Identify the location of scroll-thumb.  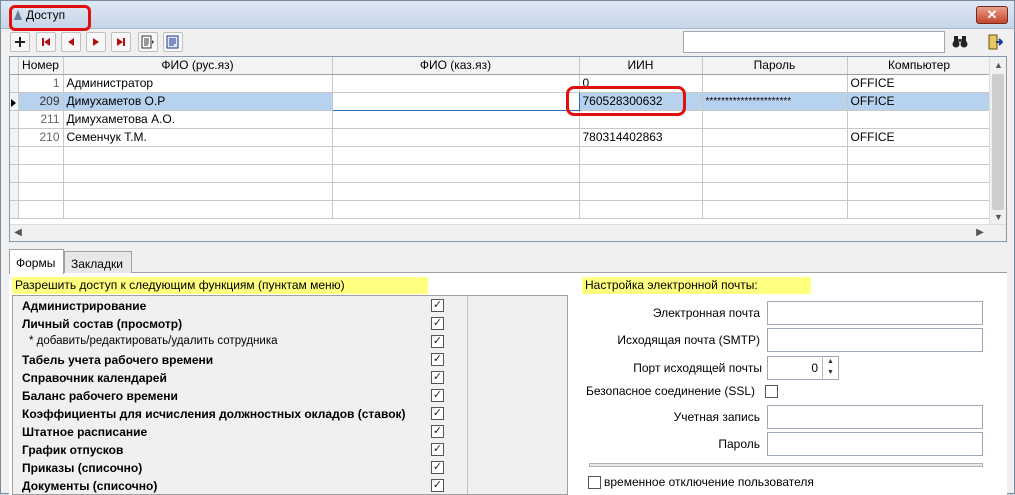
(998, 142).